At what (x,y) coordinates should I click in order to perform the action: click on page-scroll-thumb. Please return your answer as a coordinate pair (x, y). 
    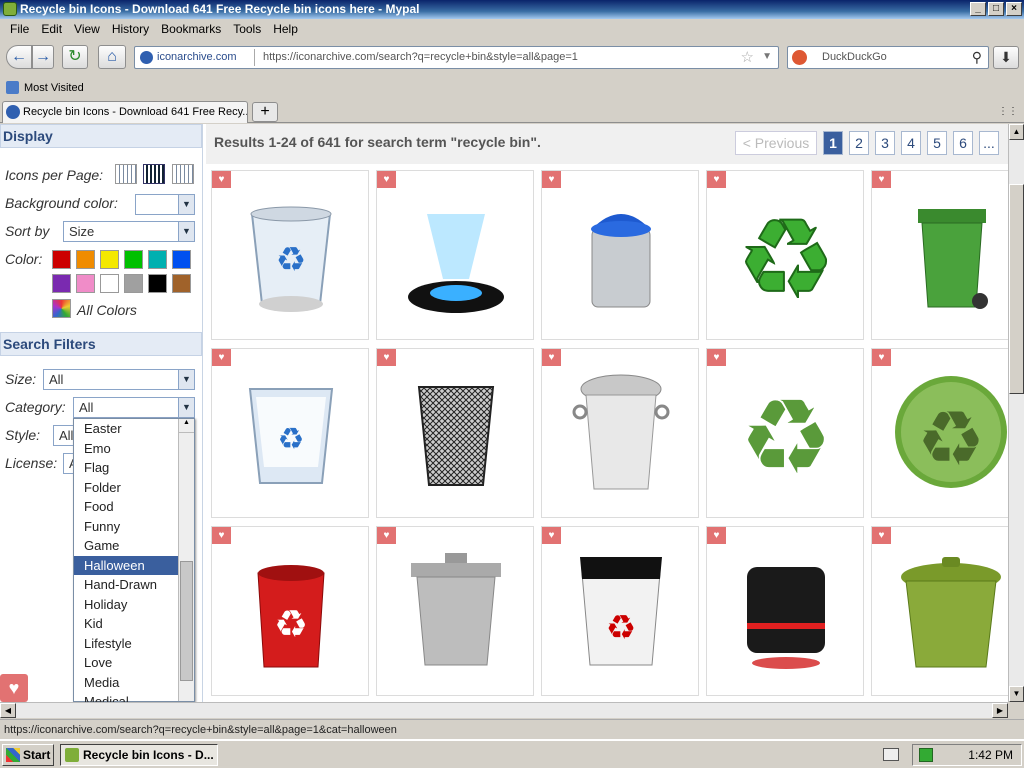
    Looking at the image, I should click on (1016, 289).